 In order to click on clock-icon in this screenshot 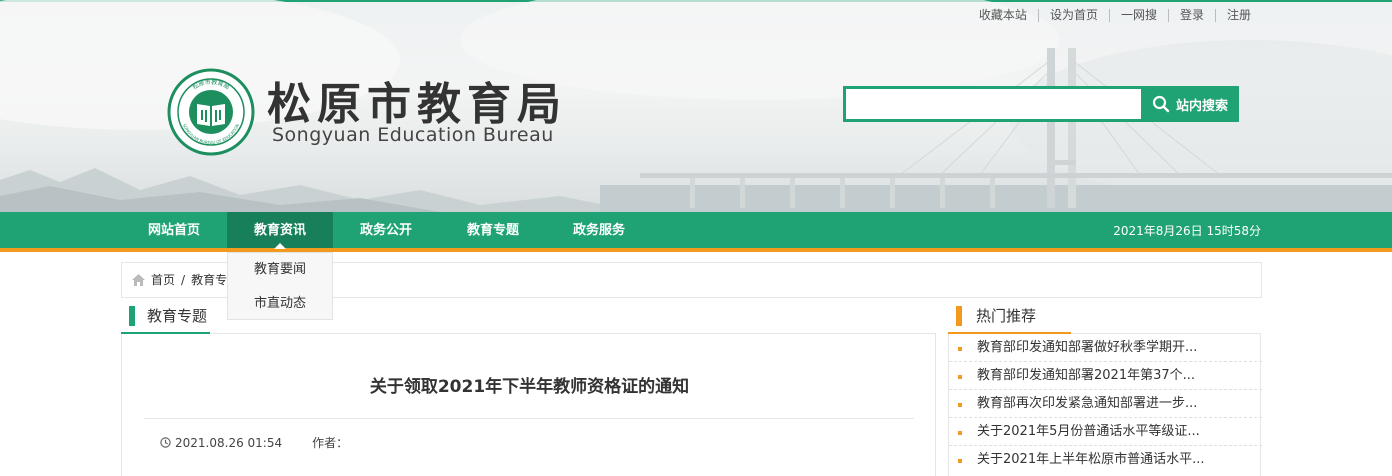, I will do `click(165, 442)`.